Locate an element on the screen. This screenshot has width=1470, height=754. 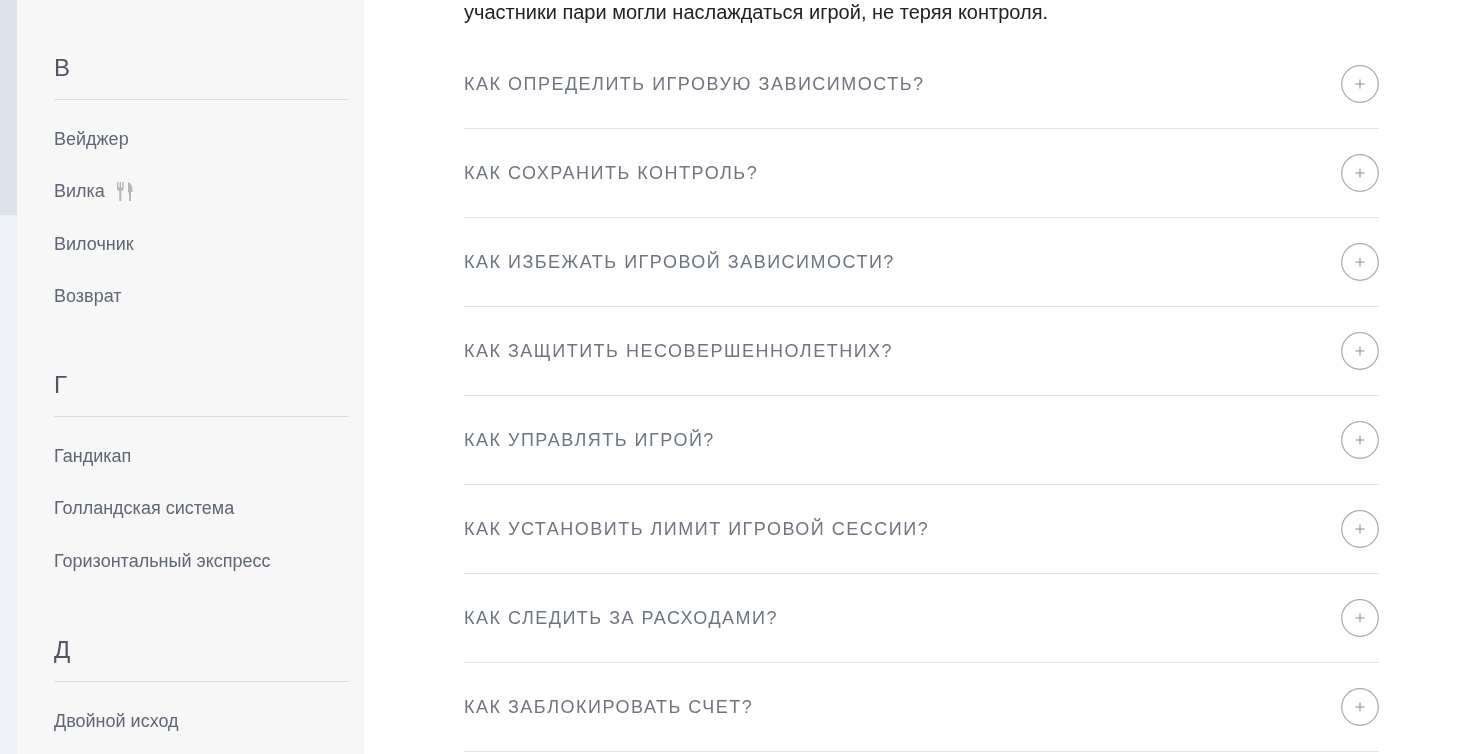
section-letter: Д is located at coordinates (201, 658).